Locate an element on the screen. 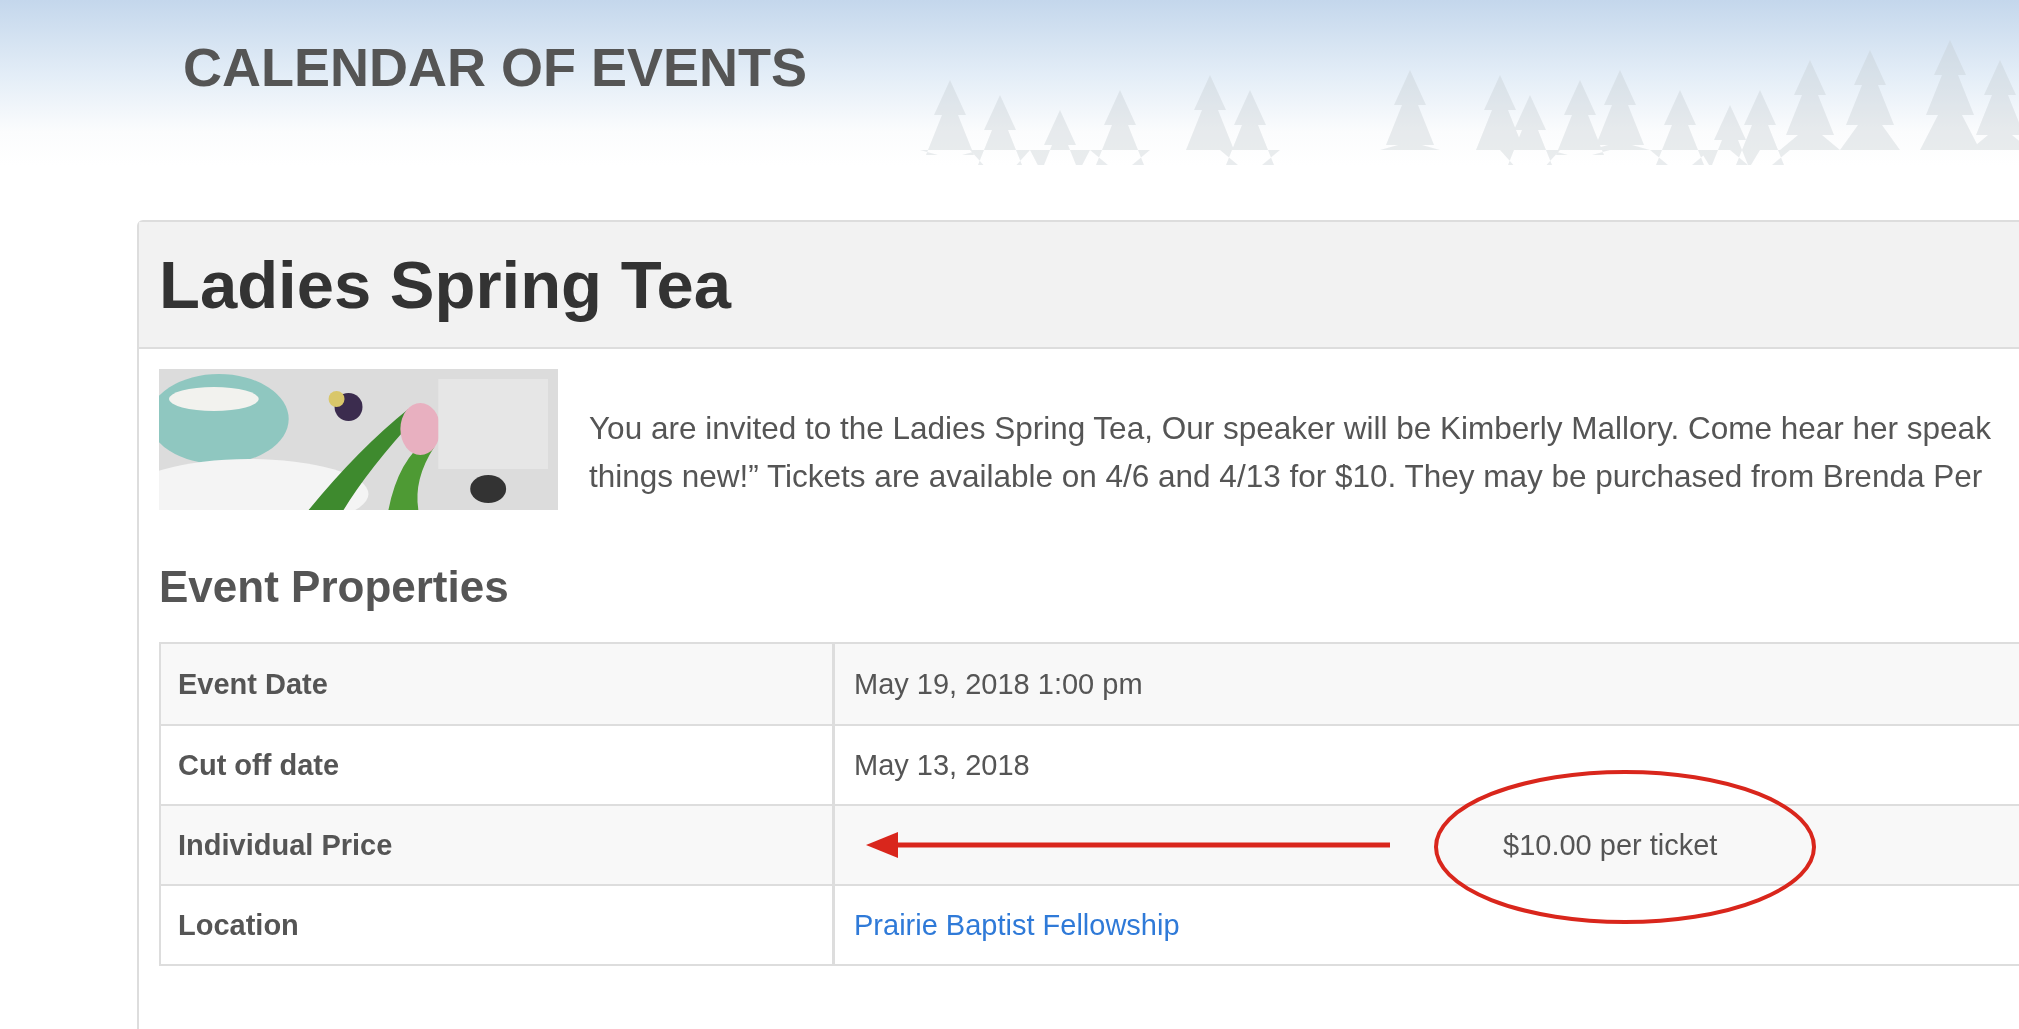 This screenshot has height=1029, width=2019. description-text: You are invited to the Ladies Spring Tea, Our speaker will be Kimberly Mallory. Come hear her speak is located at coordinates (1290, 427).